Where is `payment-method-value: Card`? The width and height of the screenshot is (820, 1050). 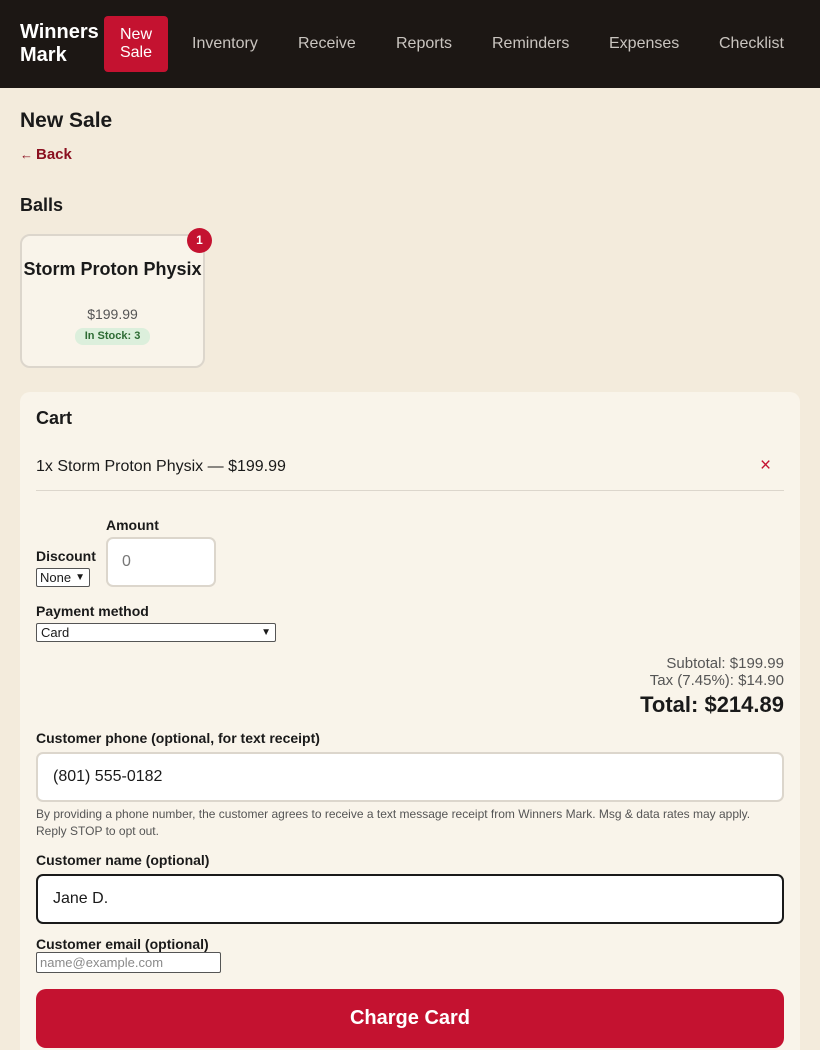 payment-method-value: Card is located at coordinates (55, 632).